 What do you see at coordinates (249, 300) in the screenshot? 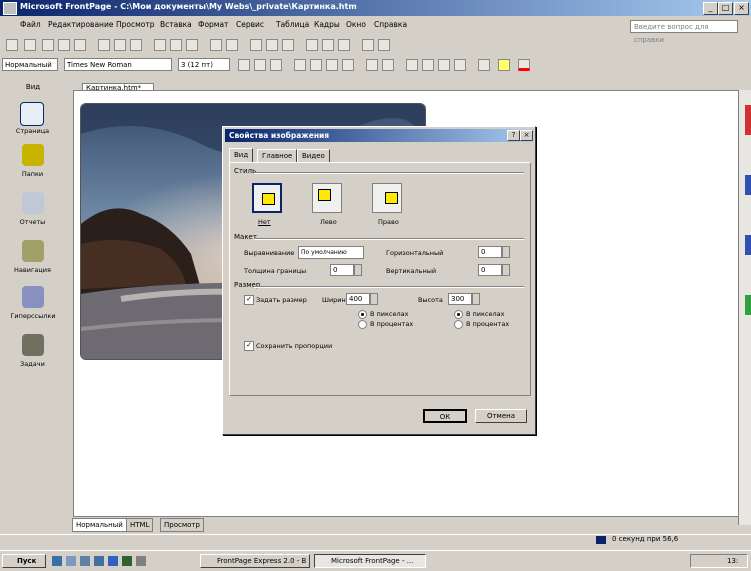
I see `specify-size-checkbox: ✓` at bounding box center [249, 300].